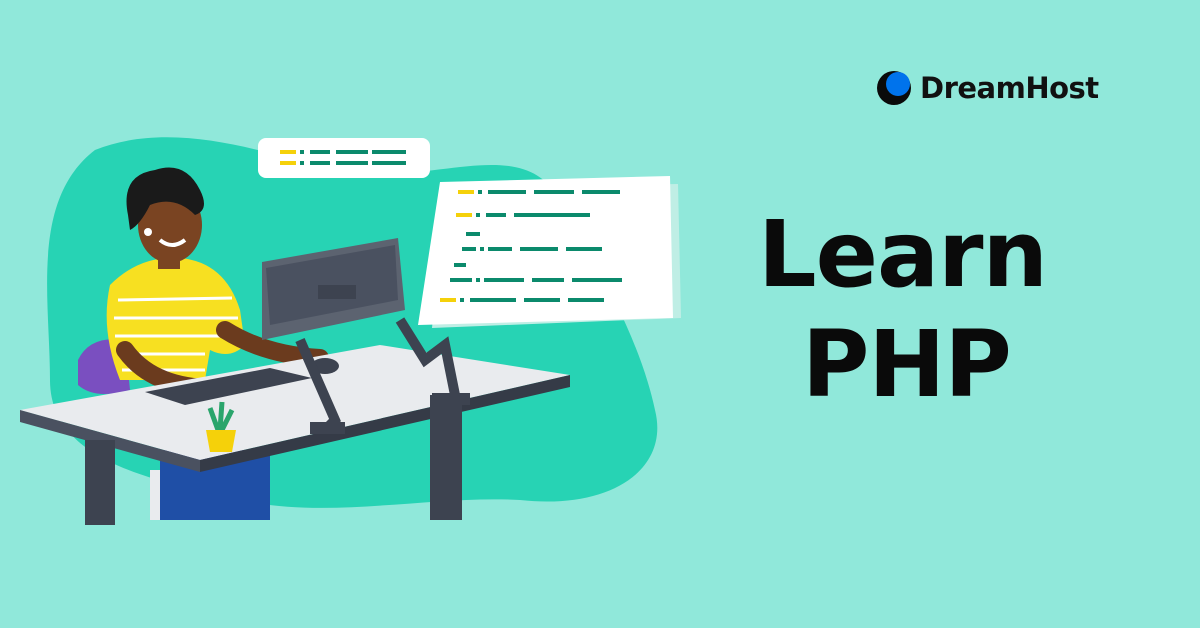 This screenshot has width=1200, height=628. Describe the element at coordinates (907, 364) in the screenshot. I see `title-line-2: PHP` at that location.